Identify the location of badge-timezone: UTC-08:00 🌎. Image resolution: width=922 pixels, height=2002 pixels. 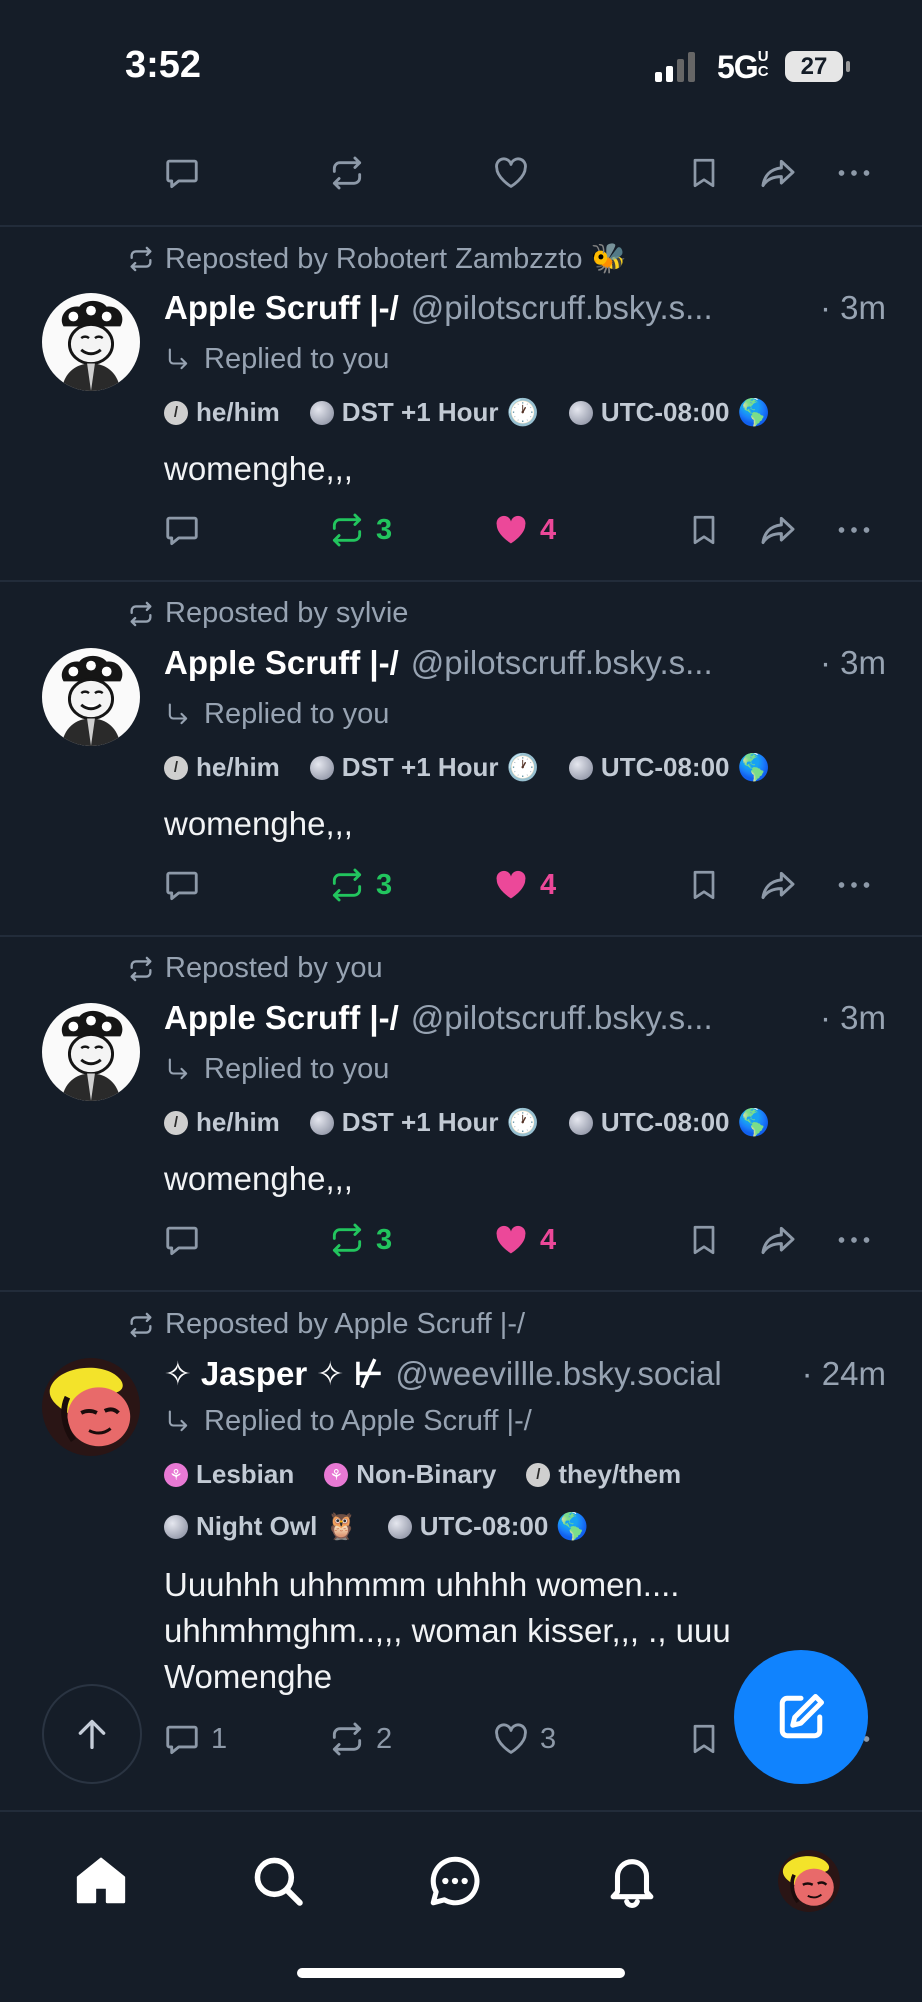
(669, 1122).